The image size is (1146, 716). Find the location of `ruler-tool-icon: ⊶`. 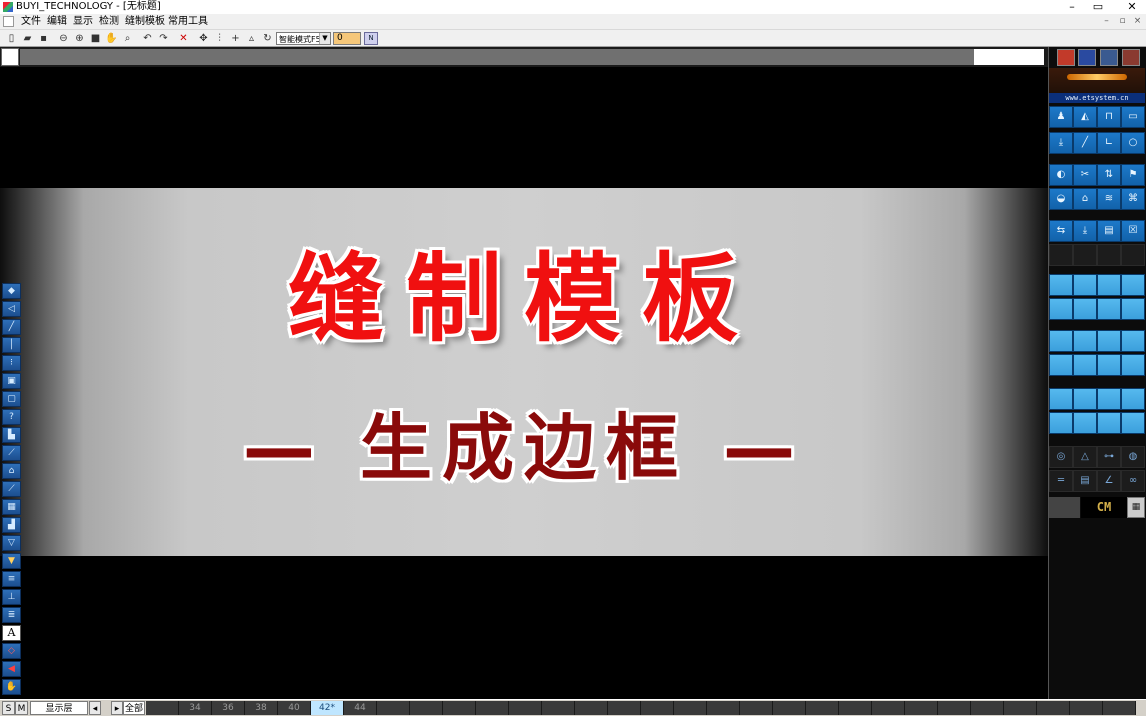

ruler-tool-icon: ⊶ is located at coordinates (1109, 457).